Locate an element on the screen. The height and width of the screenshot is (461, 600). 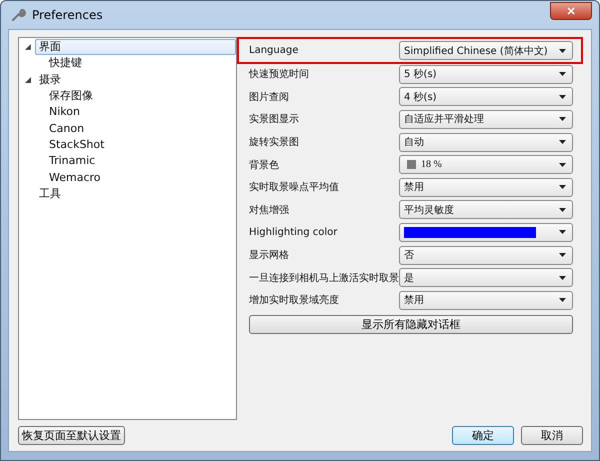
reset-defaults-button: 恢复页面至默认设置 is located at coordinates (71, 435).